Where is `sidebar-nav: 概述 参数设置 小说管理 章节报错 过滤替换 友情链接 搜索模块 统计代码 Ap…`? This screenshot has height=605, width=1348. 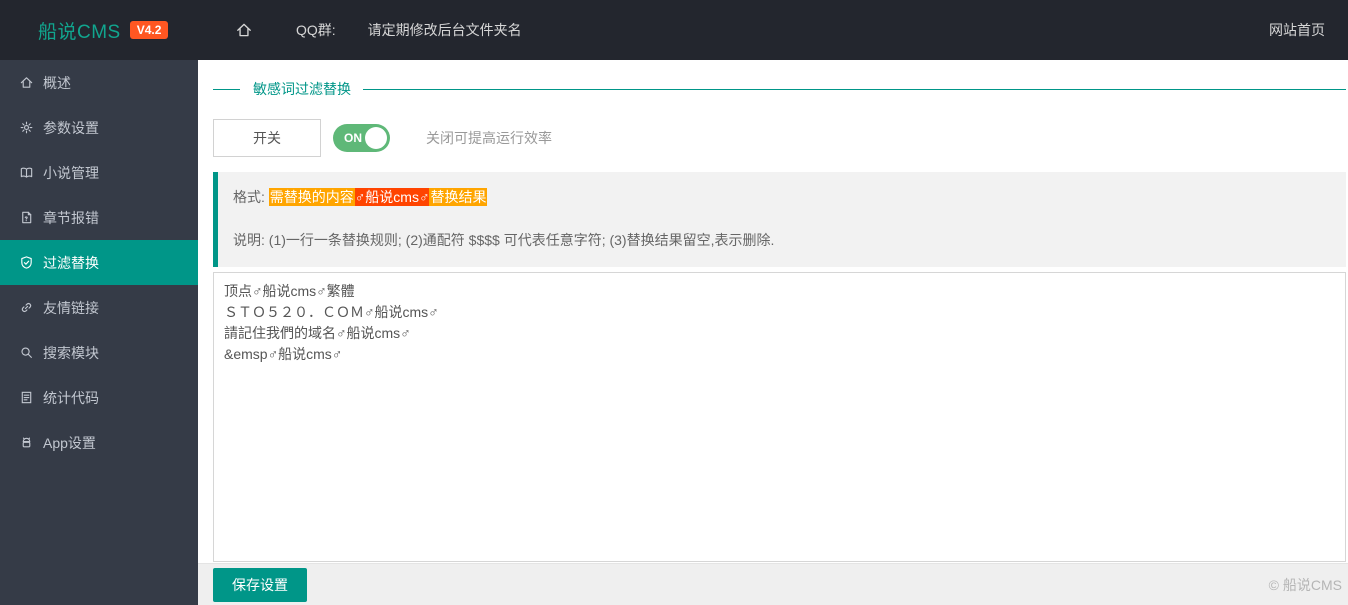 sidebar-nav: 概述 参数设置 小说管理 章节报错 过滤替换 友情链接 搜索模块 统计代码 Ap… is located at coordinates (99, 332).